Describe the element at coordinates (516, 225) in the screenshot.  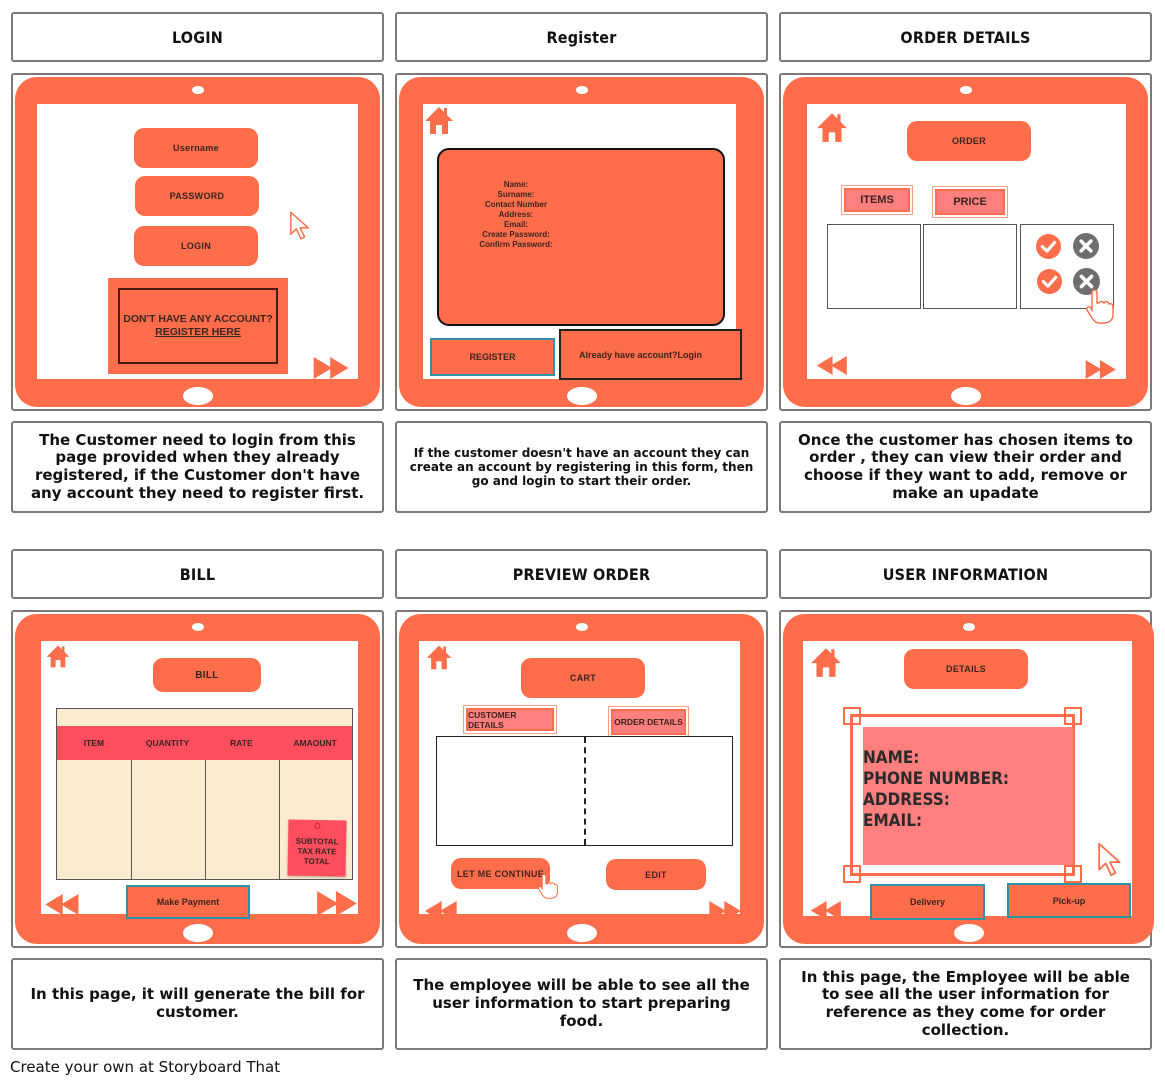
I see `form-field-email: Email:` at that location.